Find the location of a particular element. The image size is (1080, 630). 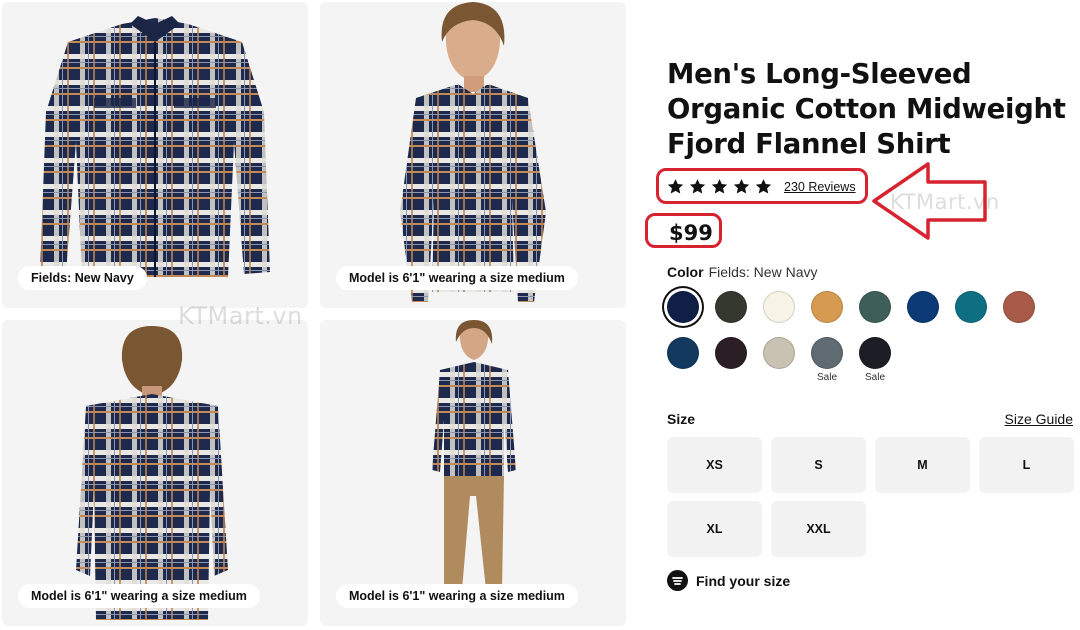

gallery-image-model-front: Model is 6'1" wearing a size medium is located at coordinates (473, 155).